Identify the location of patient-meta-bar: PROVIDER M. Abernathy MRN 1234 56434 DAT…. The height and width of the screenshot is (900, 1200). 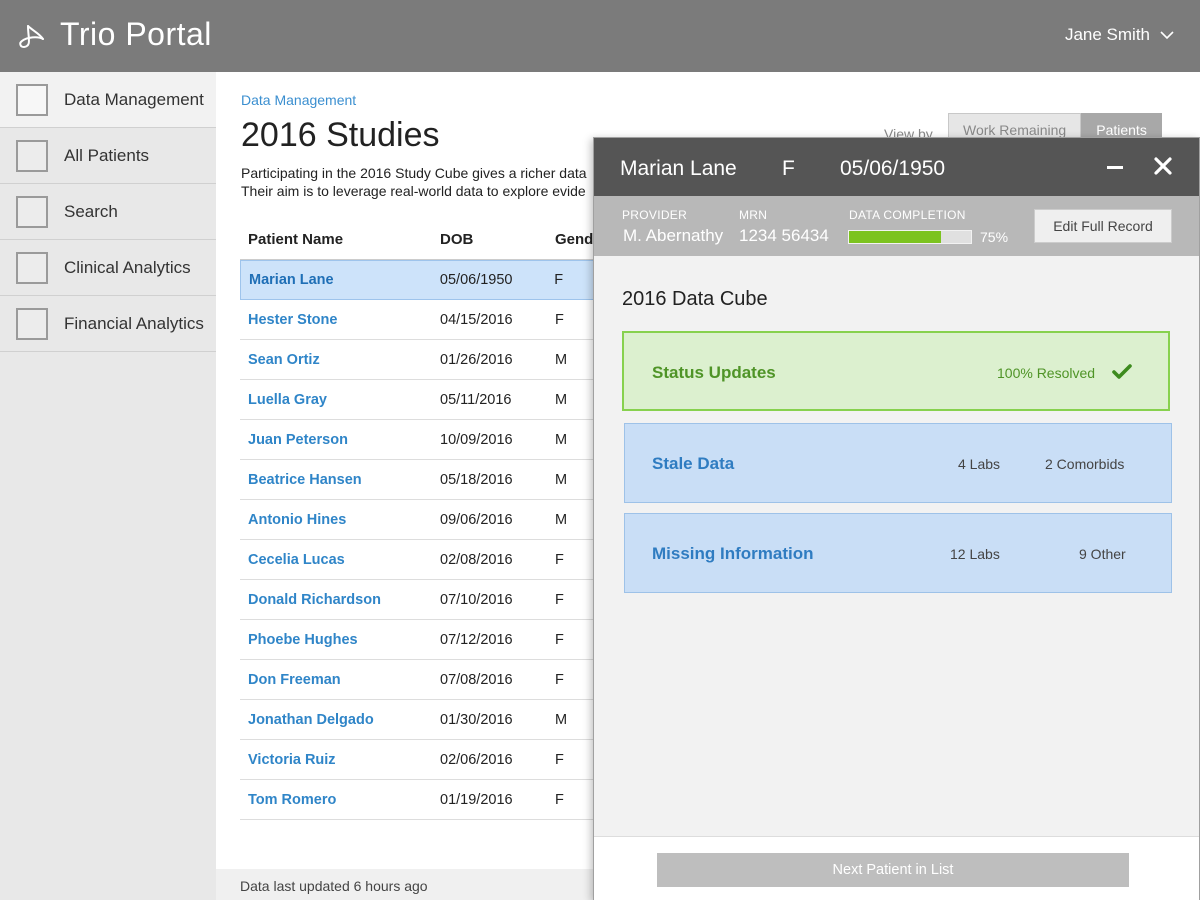
(896, 226).